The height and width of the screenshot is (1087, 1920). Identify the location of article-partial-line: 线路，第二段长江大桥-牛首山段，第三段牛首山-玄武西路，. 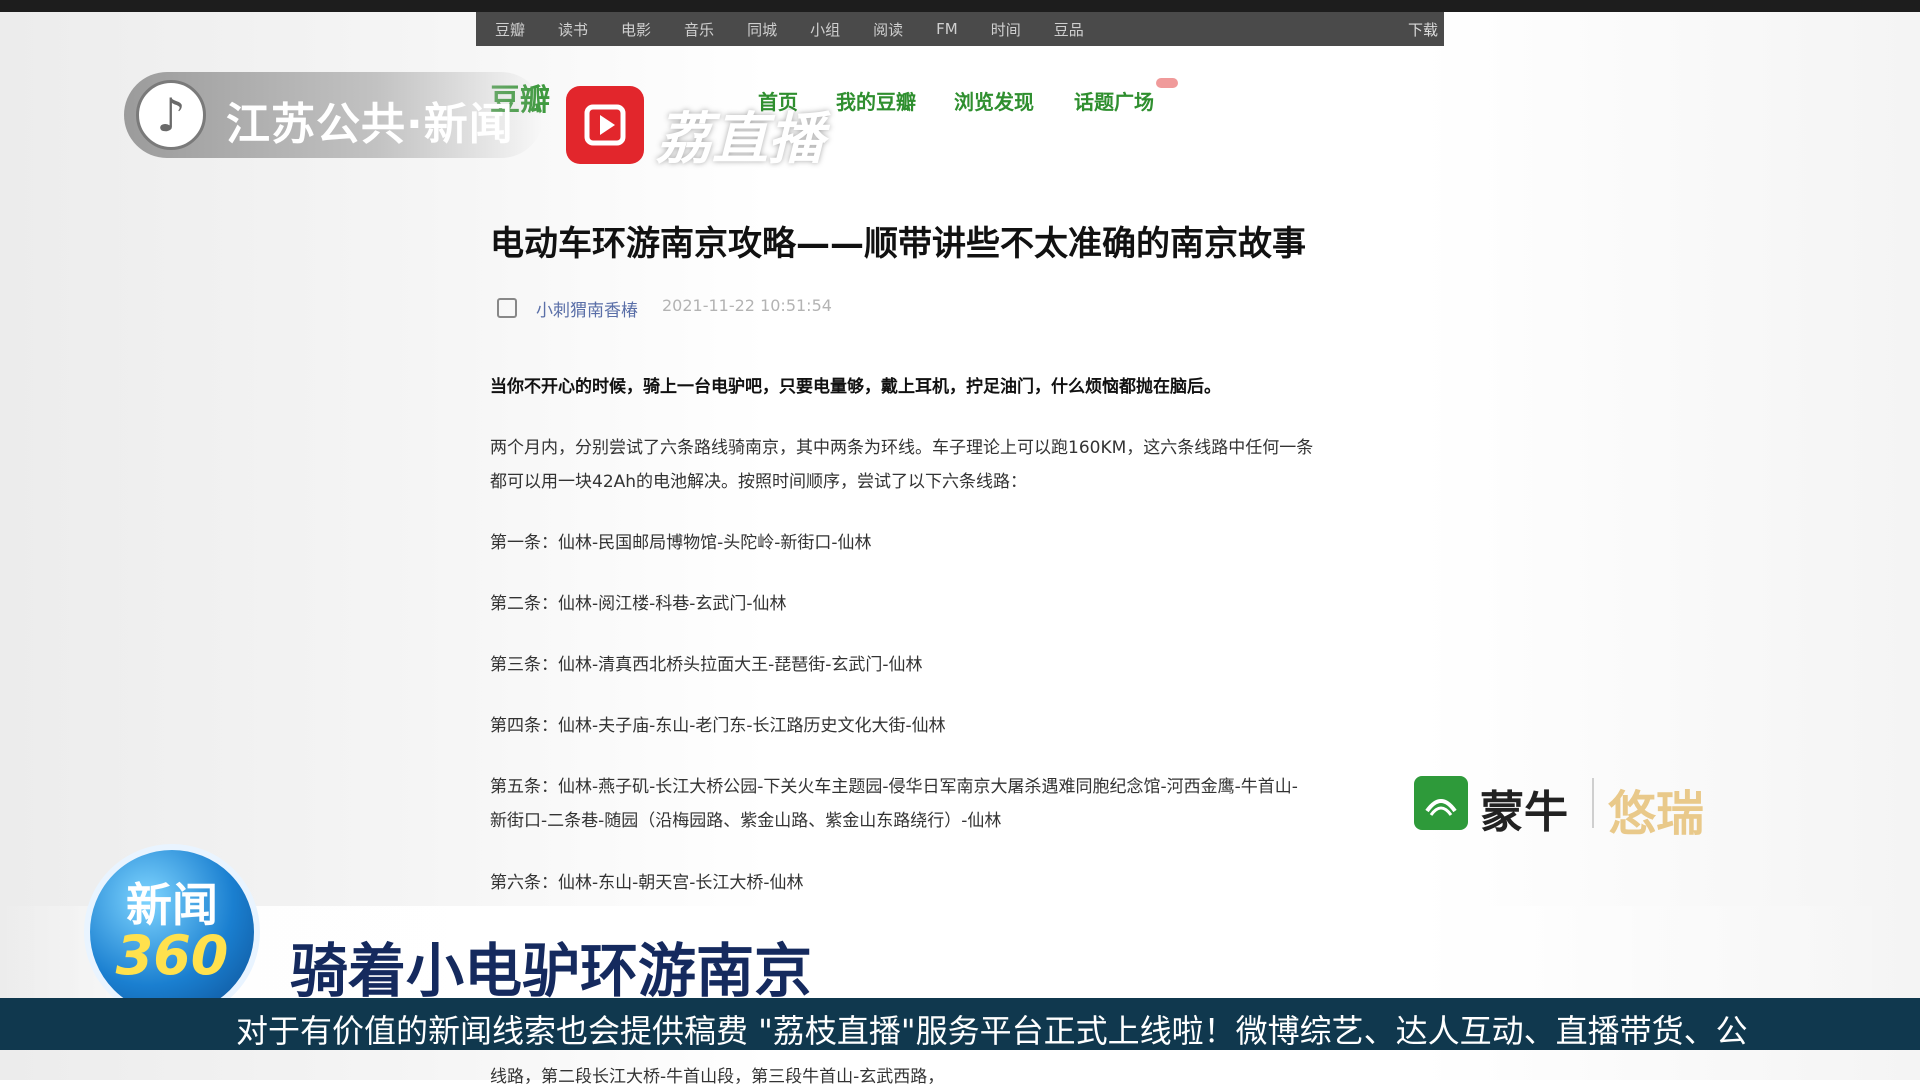
(717, 1077).